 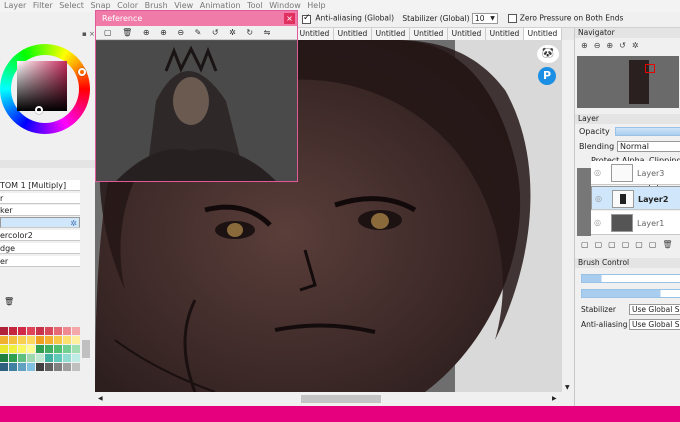 I want to click on menu-filter: Filter, so click(x=43, y=6).